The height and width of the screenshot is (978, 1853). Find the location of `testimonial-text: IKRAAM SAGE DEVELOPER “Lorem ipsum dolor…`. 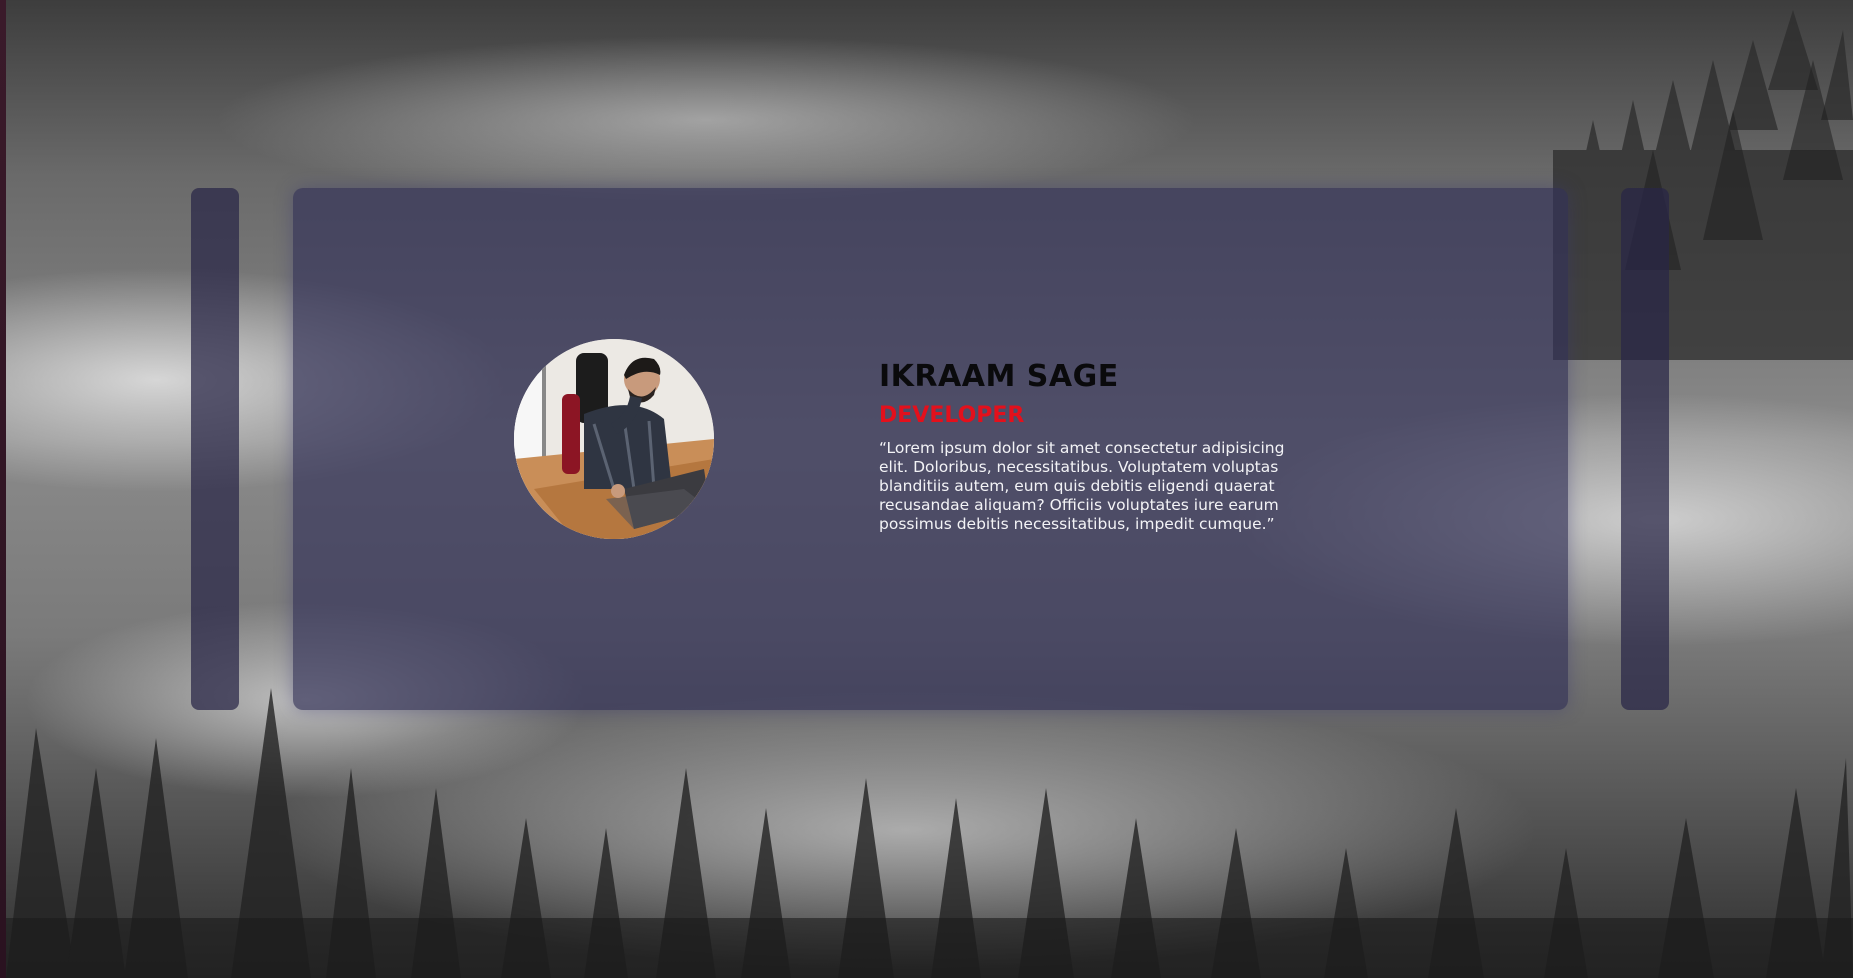

testimonial-text: IKRAAM SAGE DEVELOPER “Lorem ipsum dolor… is located at coordinates (1094, 446).